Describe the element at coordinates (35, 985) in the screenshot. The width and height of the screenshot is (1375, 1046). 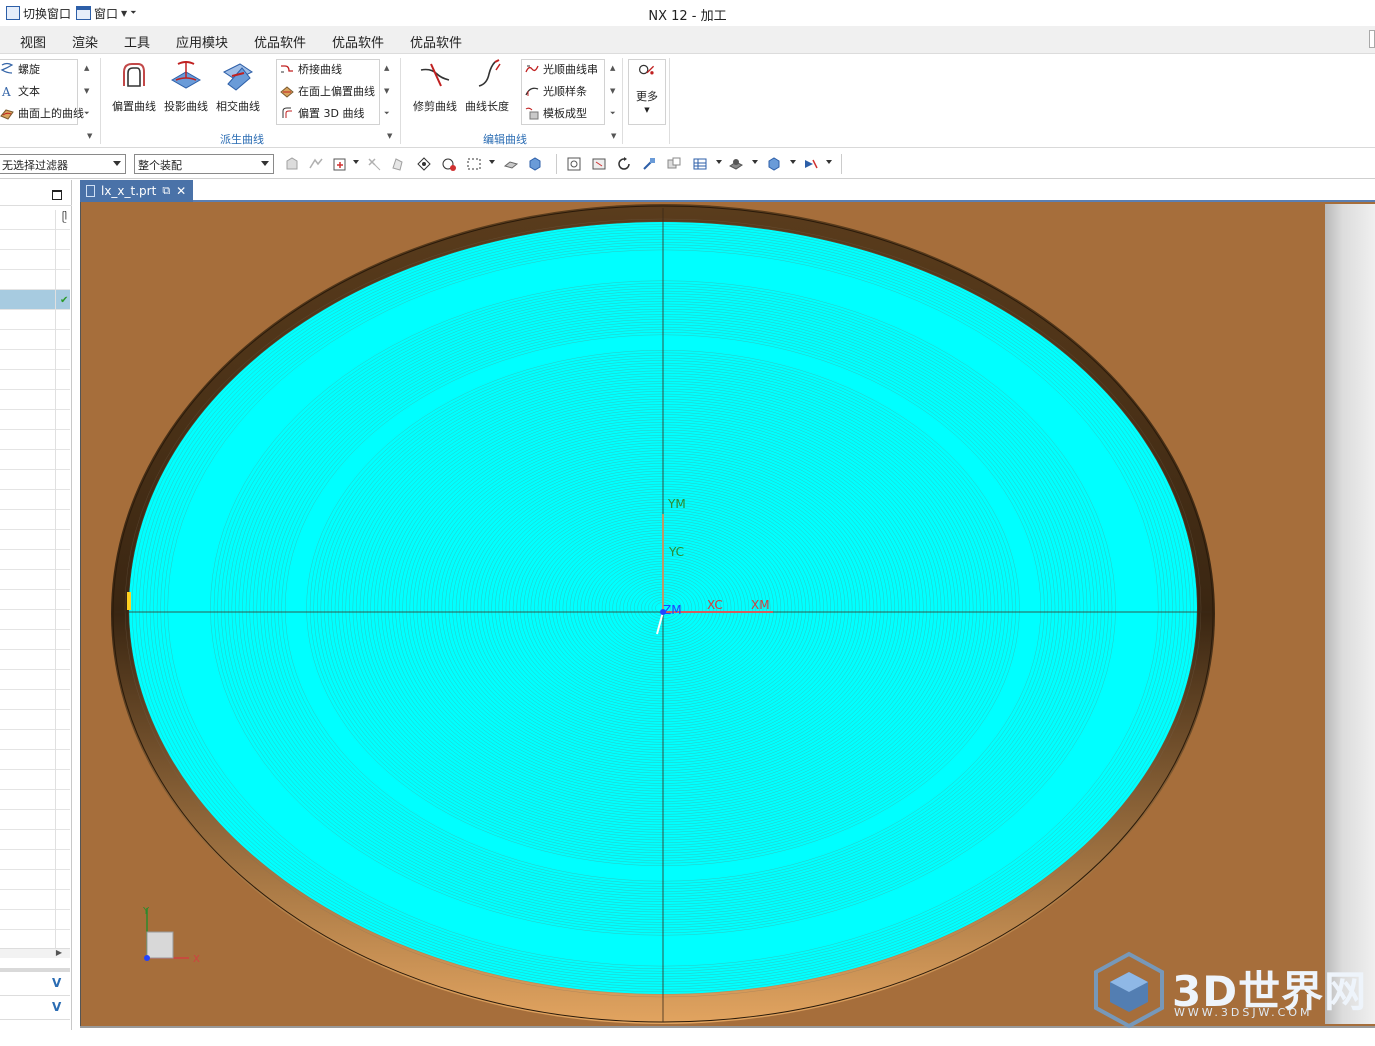
I see `details-section-toggle: V` at that location.